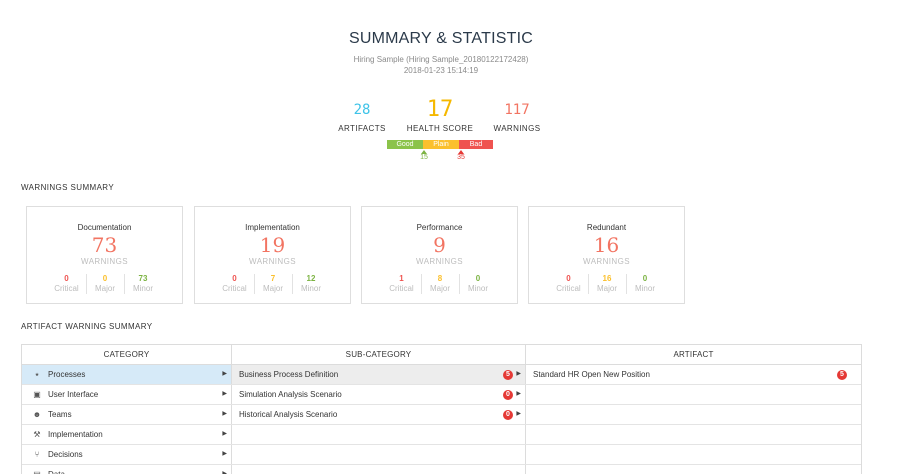  Describe the element at coordinates (440, 128) in the screenshot. I see `health-score-label: HEALTH SCORE` at that location.